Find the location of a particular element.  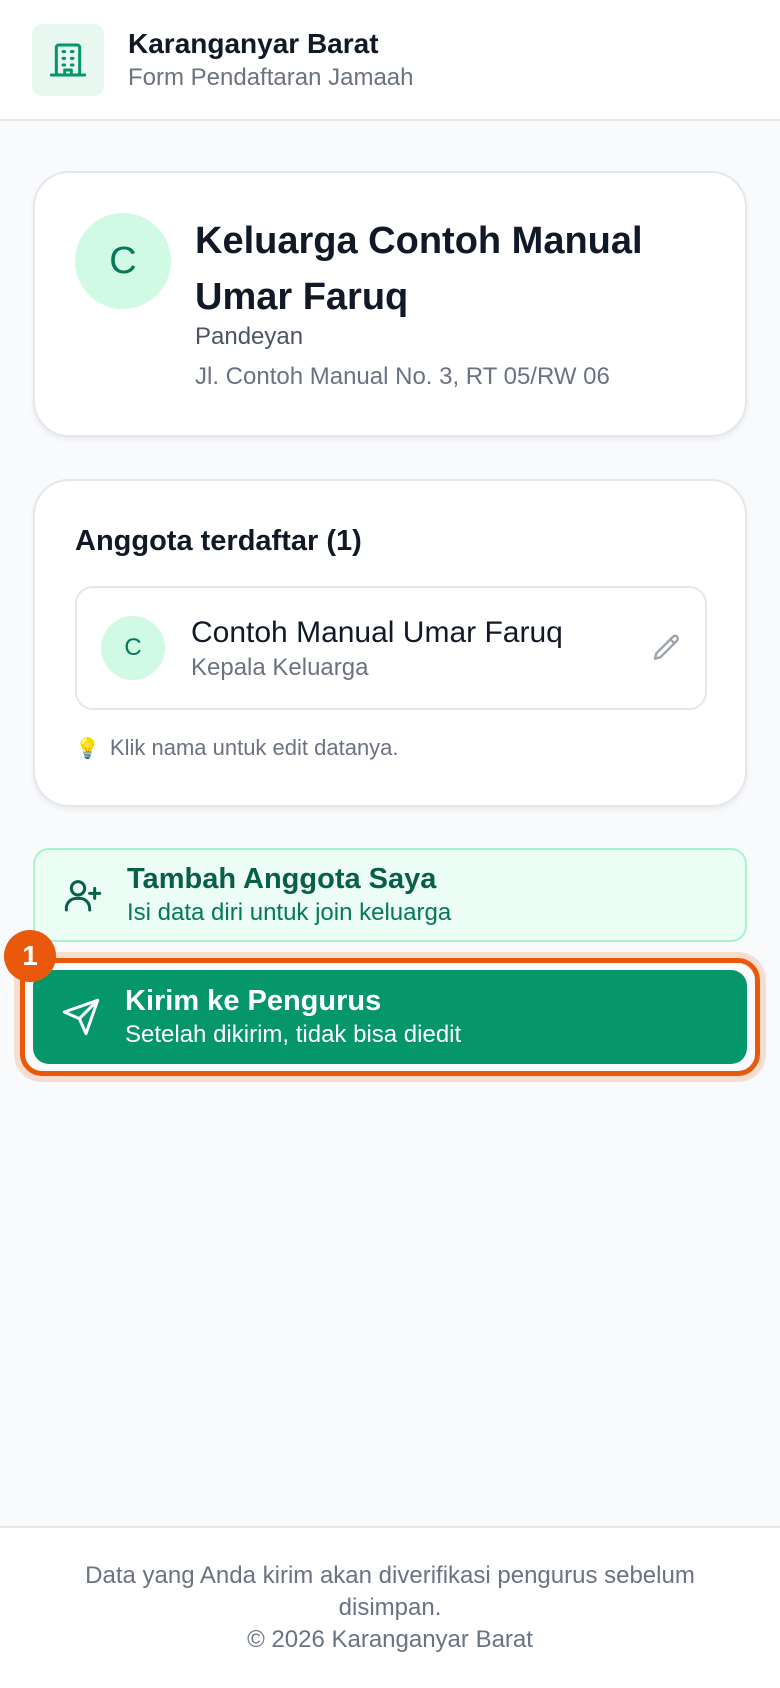

send-icon is located at coordinates (81, 1017).